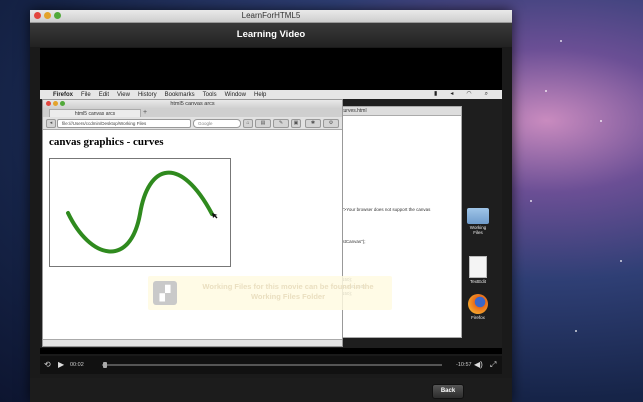  Describe the element at coordinates (147, 94) in the screenshot. I see `menu-history: History` at that location.